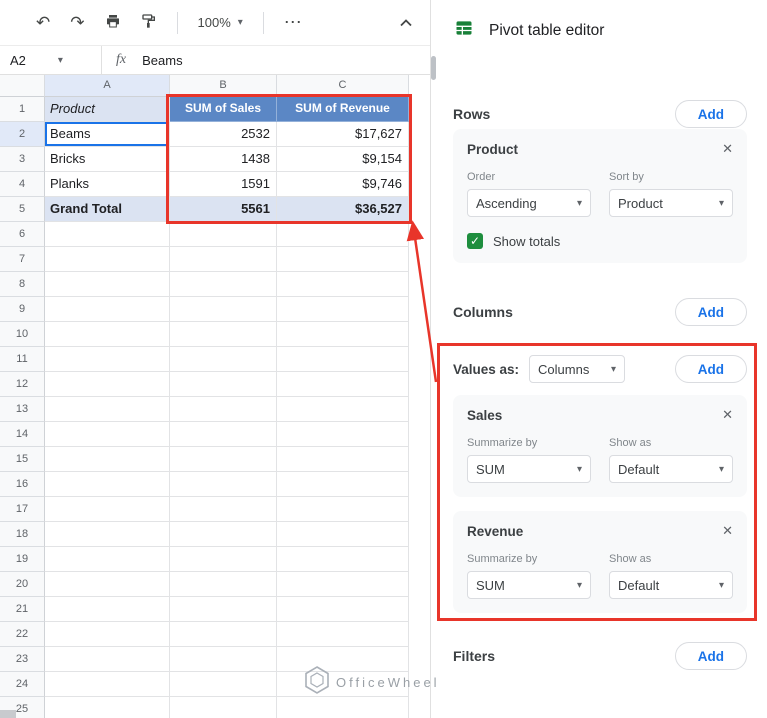 The image size is (767, 718). I want to click on add-values-button: Add, so click(710, 369).